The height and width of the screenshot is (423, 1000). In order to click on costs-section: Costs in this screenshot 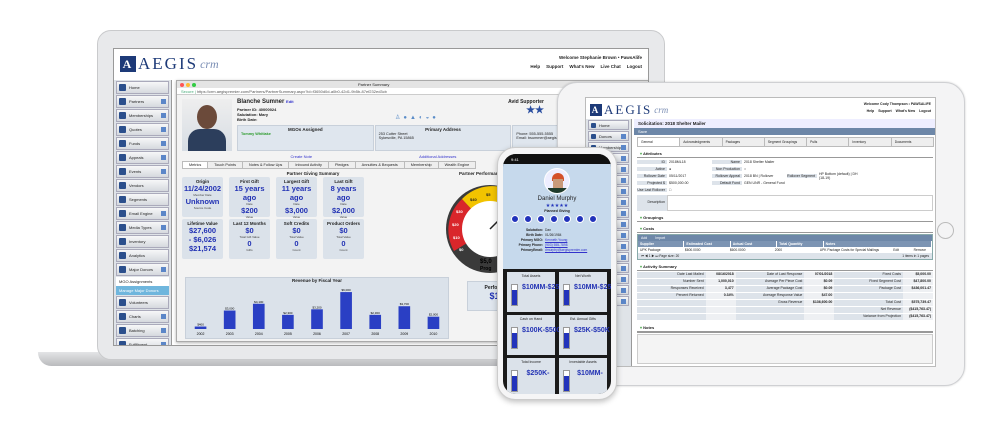, I will do `click(785, 229)`.